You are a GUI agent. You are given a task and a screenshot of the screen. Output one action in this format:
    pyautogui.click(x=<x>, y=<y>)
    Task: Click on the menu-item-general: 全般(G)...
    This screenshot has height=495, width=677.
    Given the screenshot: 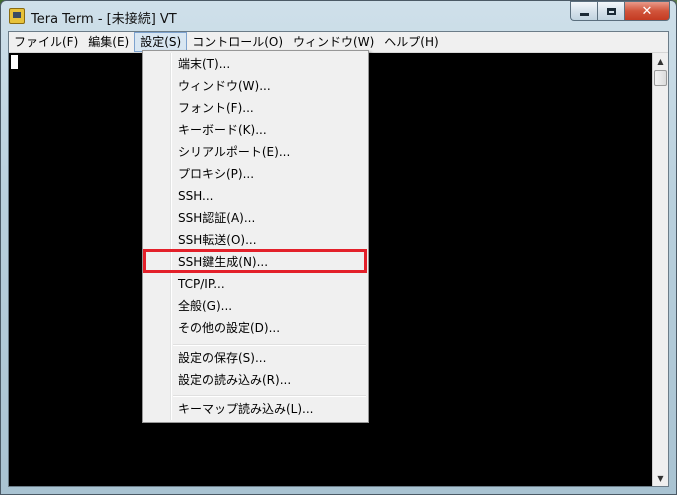 What is the action you would take?
    pyautogui.click(x=255, y=306)
    